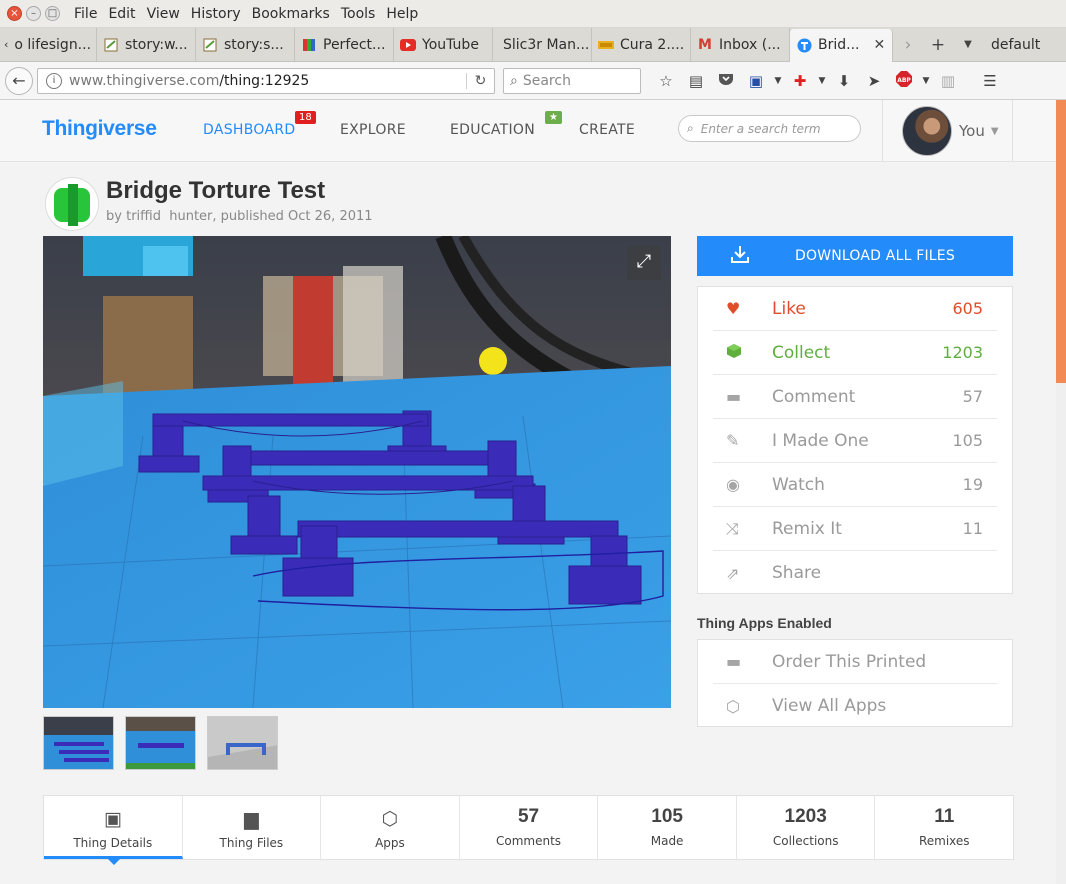 This screenshot has height=884, width=1066. What do you see at coordinates (968, 44) in the screenshot?
I see `tab-list-icon: ▼` at bounding box center [968, 44].